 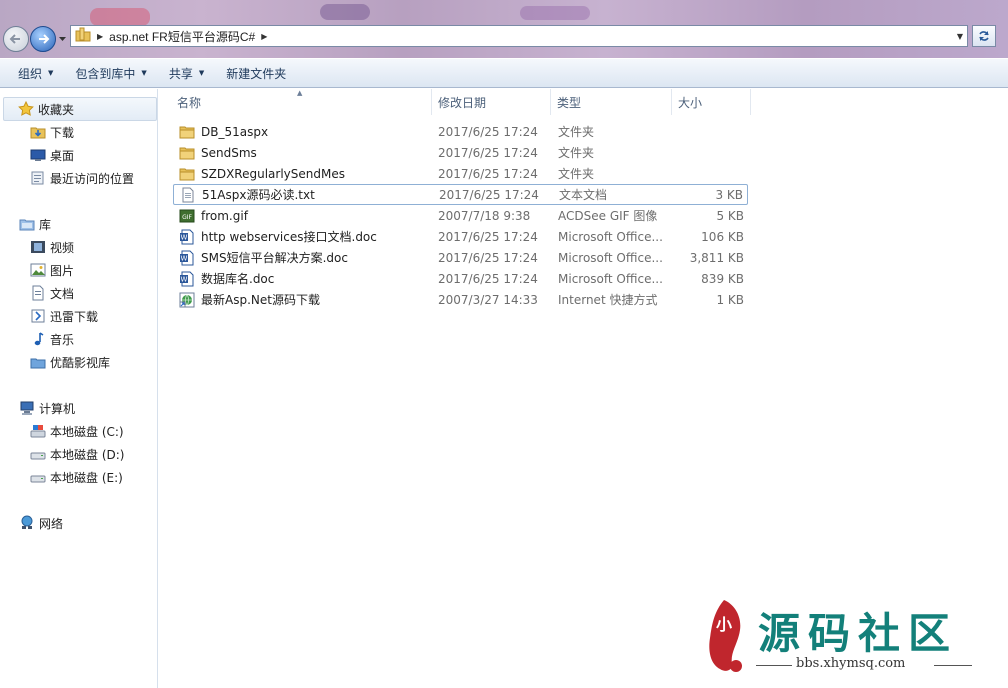 I want to click on address-bar: ▶ asp.net FR短信平台源码C# ▶ ▼, so click(x=519, y=36).